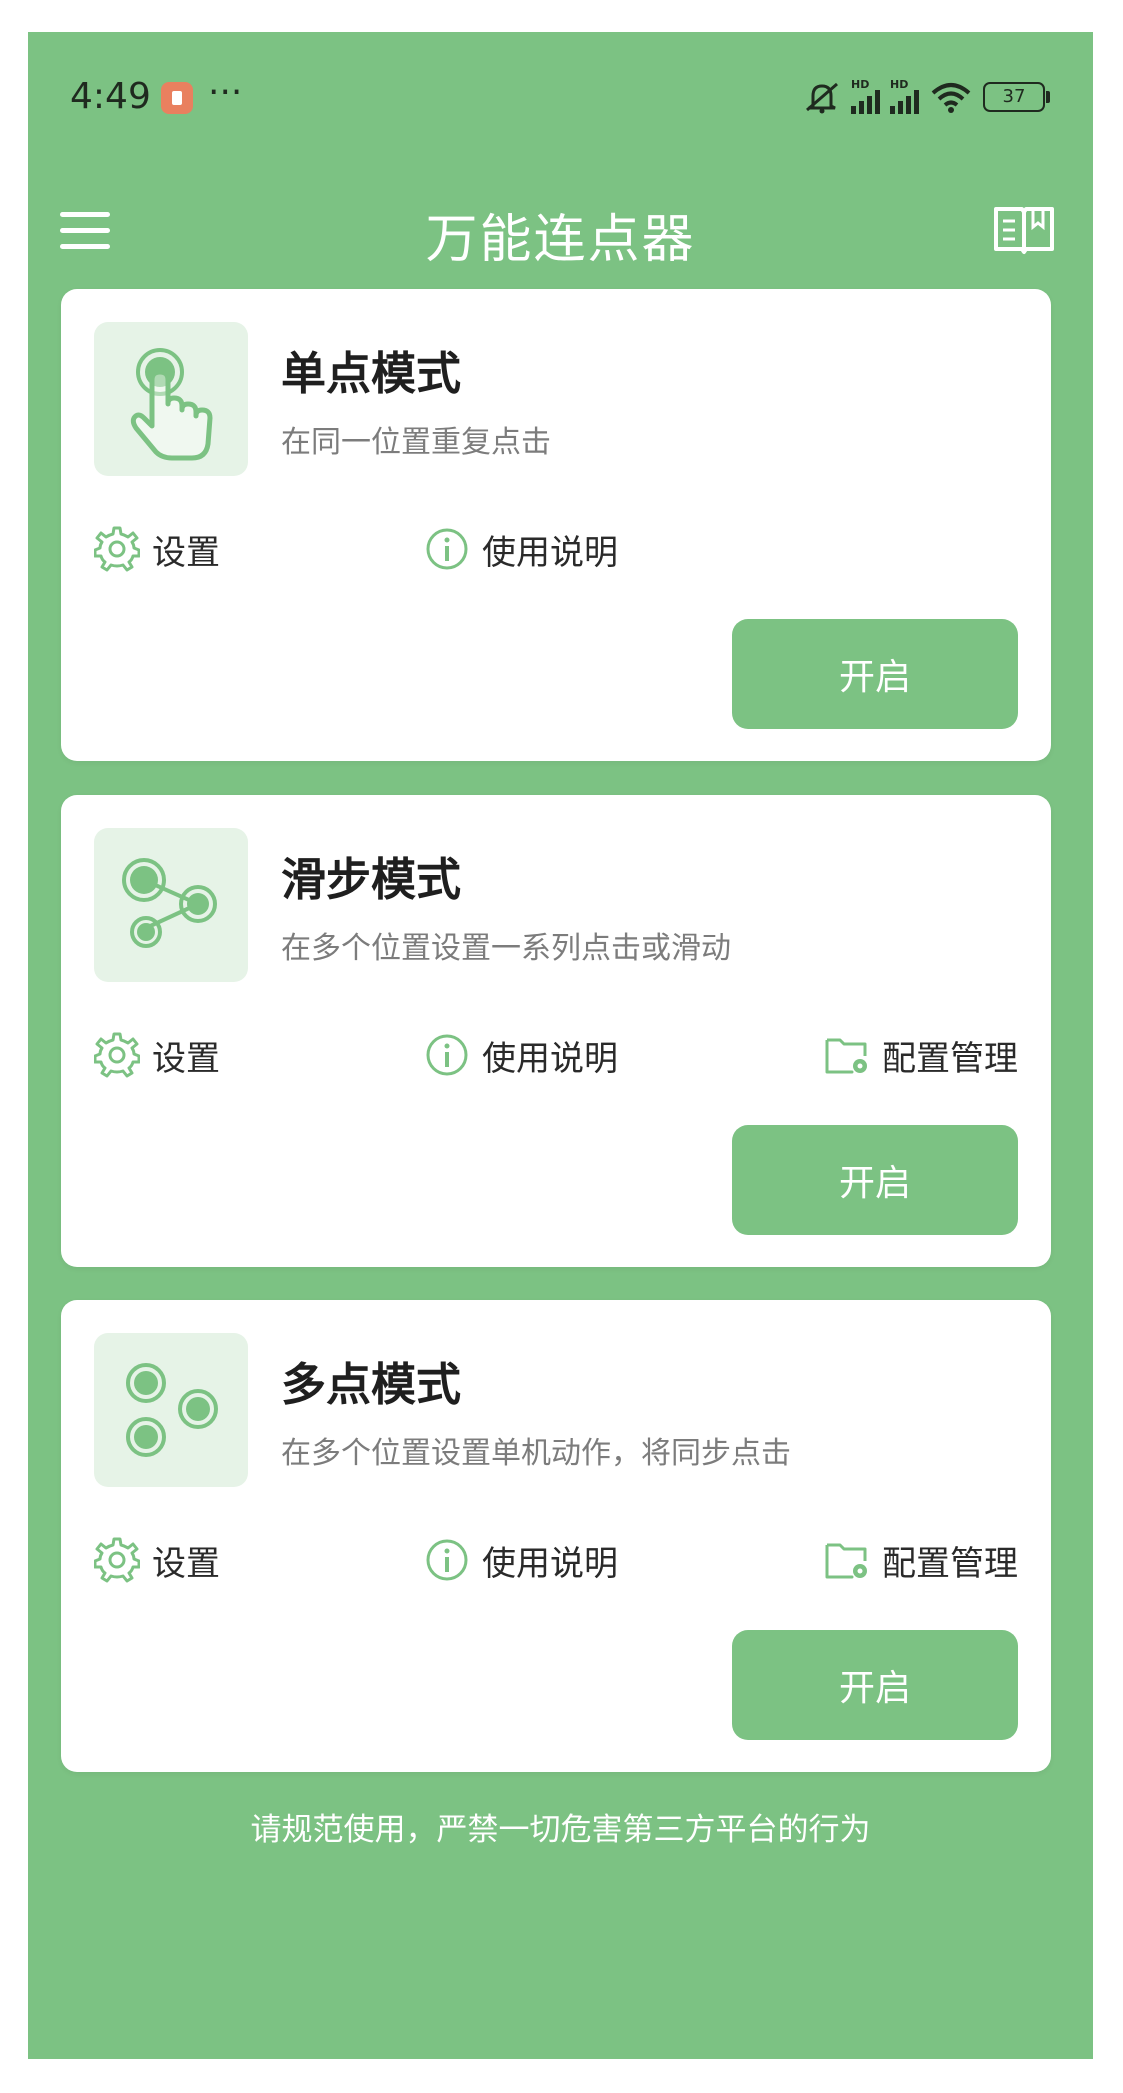 This screenshot has height=2093, width=1123. What do you see at coordinates (822, 98) in the screenshot?
I see `mute-bell-icon` at bounding box center [822, 98].